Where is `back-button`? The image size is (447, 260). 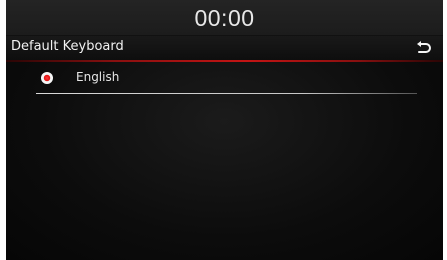 back-button is located at coordinates (423, 48).